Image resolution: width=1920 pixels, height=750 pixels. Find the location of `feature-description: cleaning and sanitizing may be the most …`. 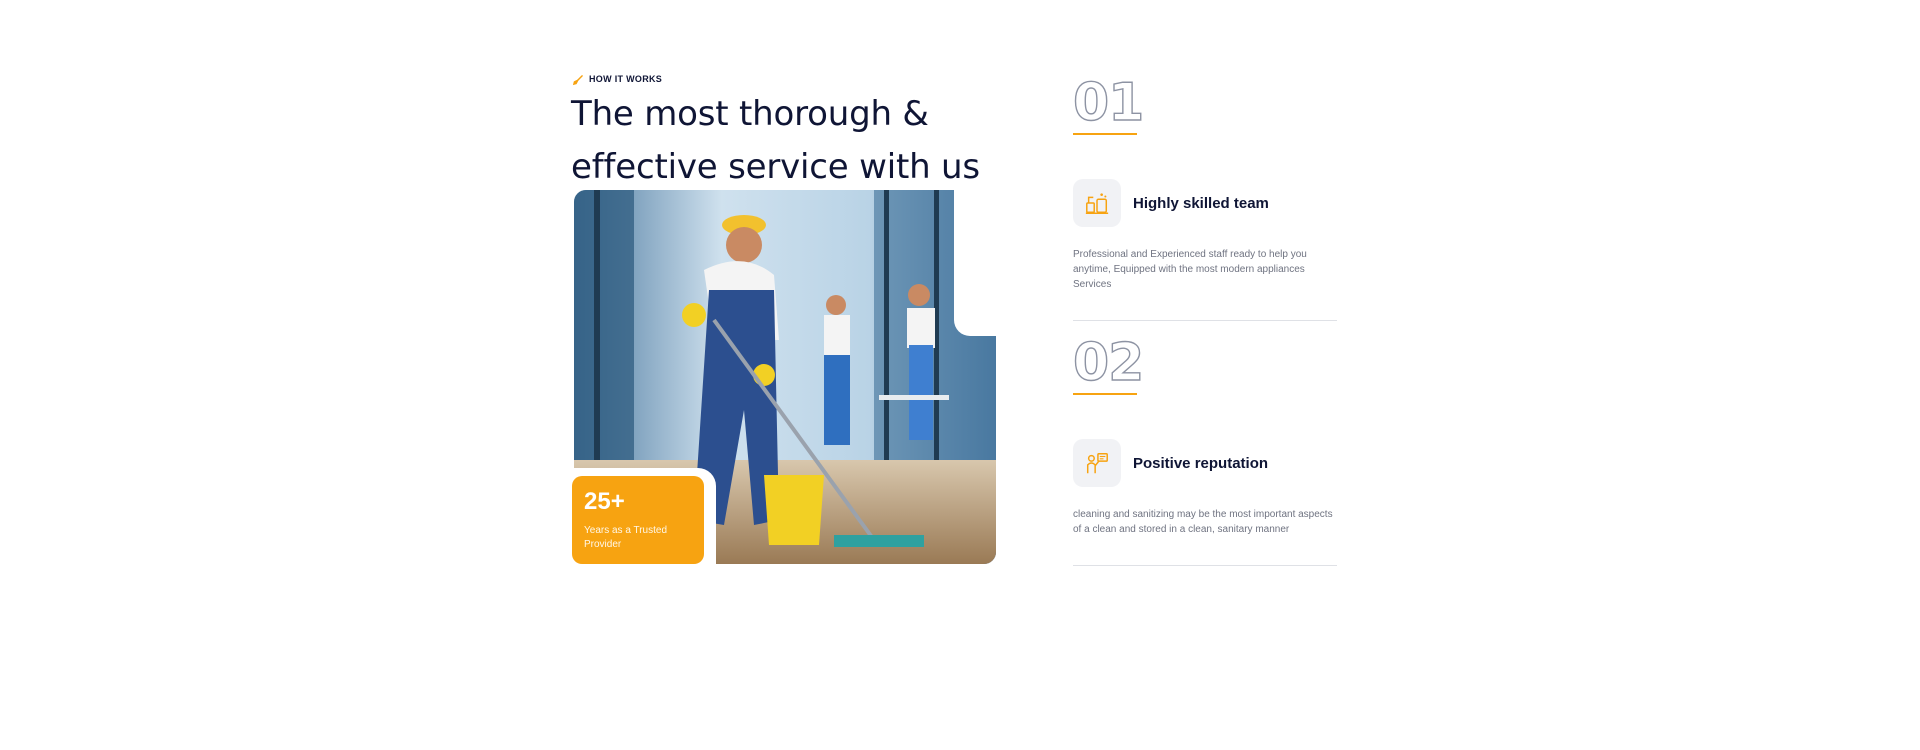

feature-description: cleaning and sanitizing may be the most … is located at coordinates (1203, 522).